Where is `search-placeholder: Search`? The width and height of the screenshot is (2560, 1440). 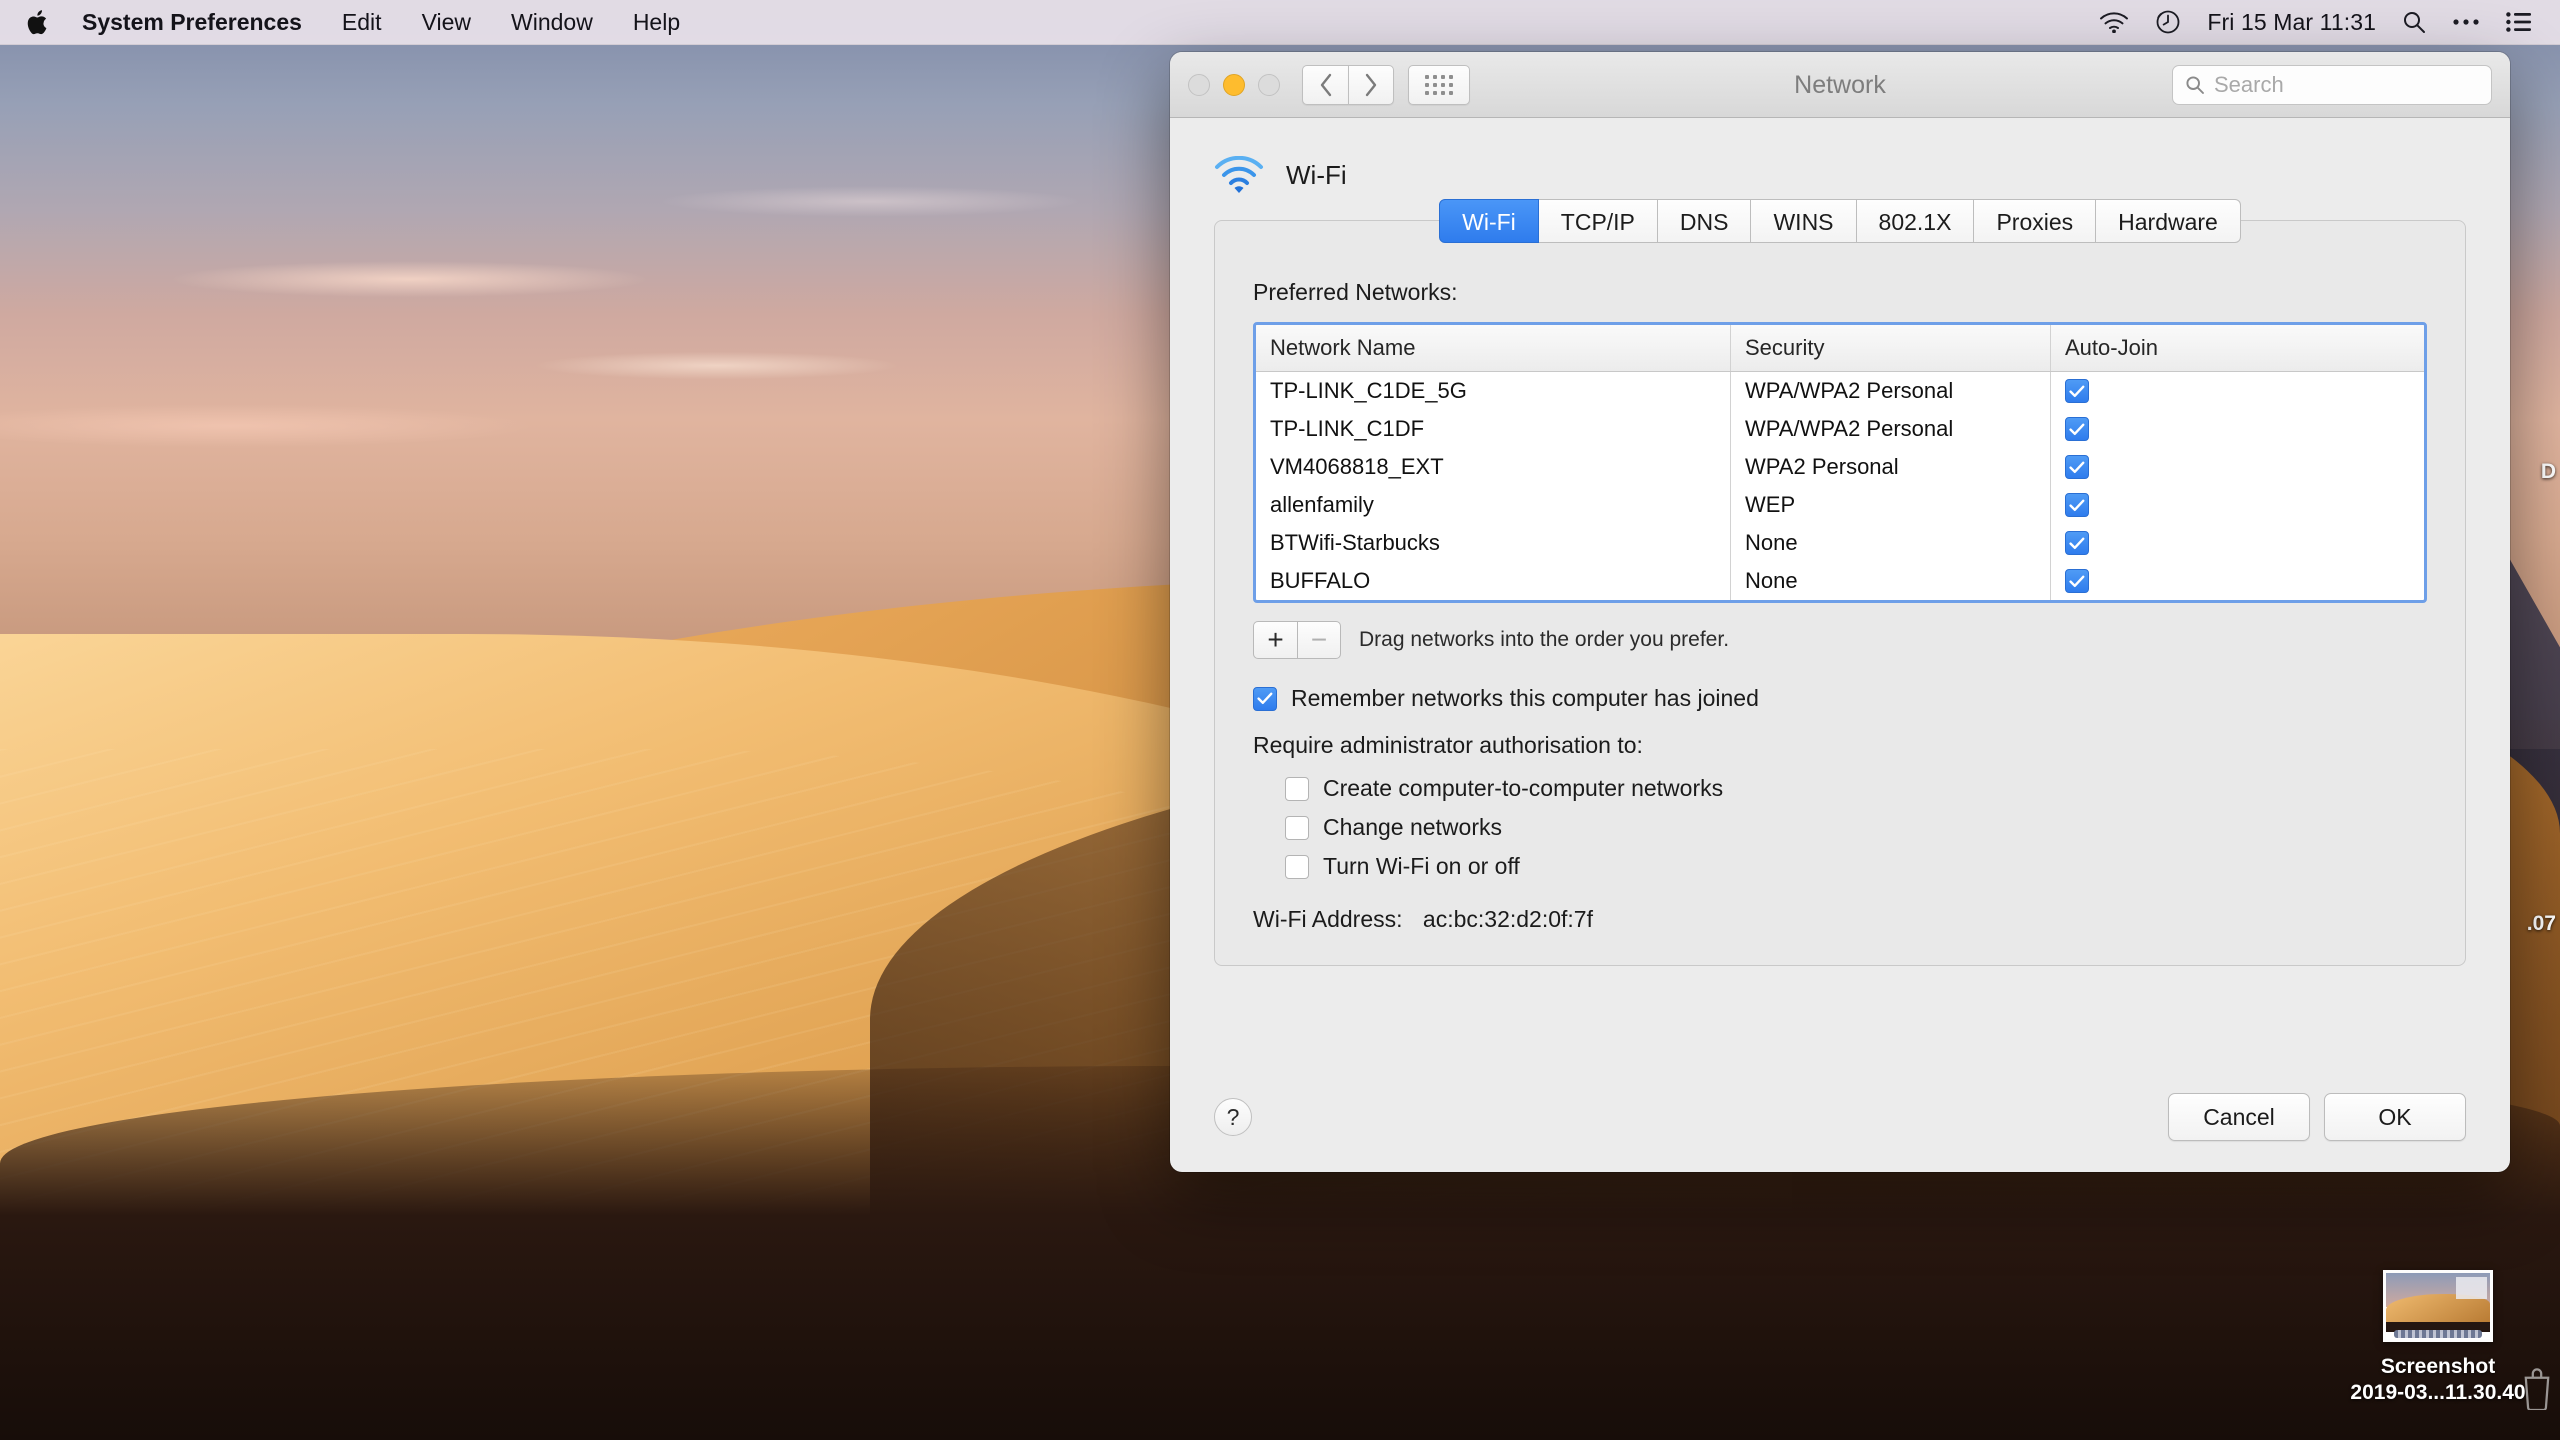 search-placeholder: Search is located at coordinates (2249, 84).